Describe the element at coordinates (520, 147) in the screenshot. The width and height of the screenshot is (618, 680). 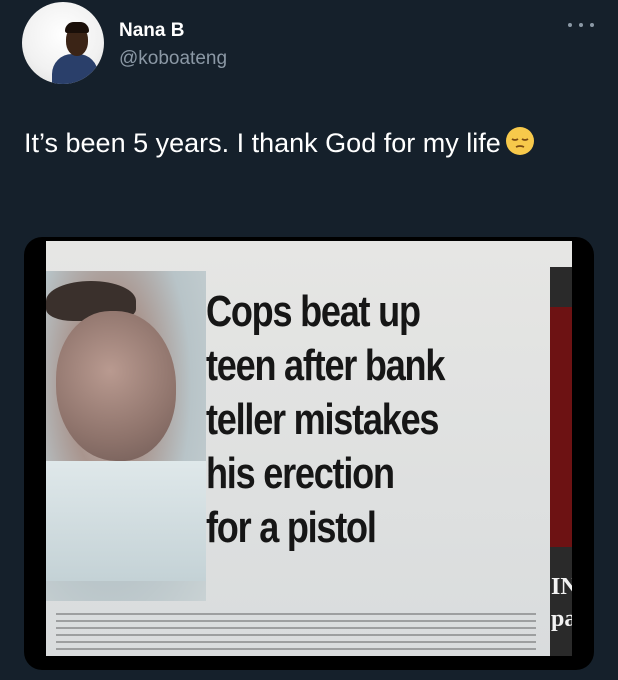
I see `pensive-face-emoji-icon` at that location.